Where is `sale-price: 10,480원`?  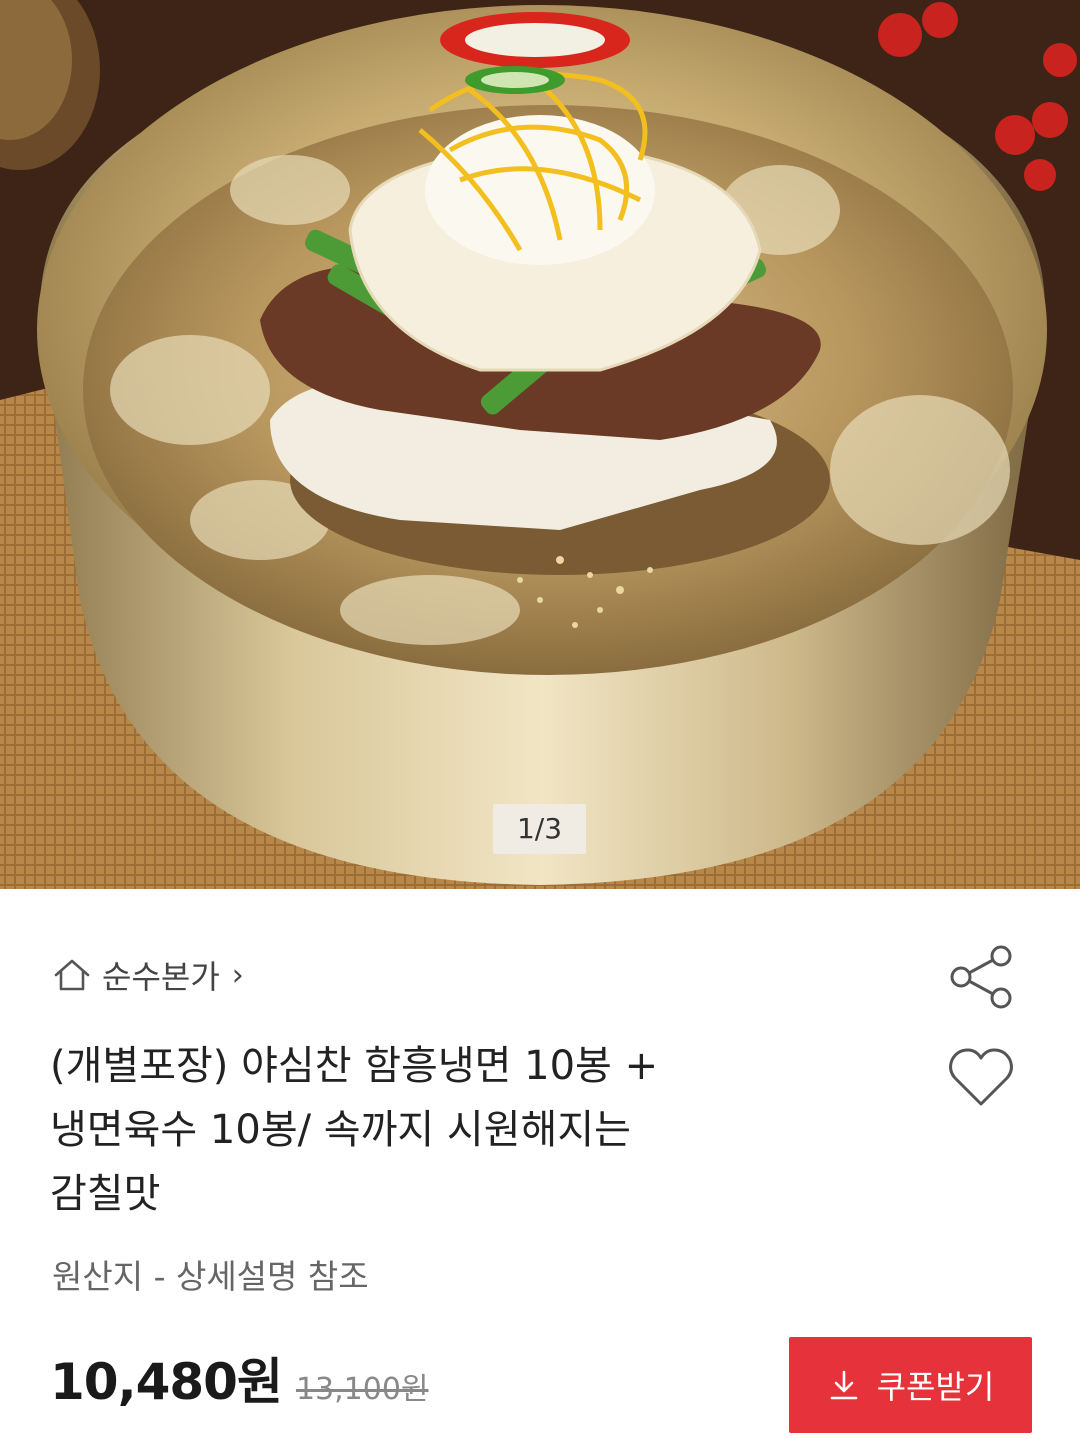
sale-price: 10,480원 is located at coordinates (166, 1382).